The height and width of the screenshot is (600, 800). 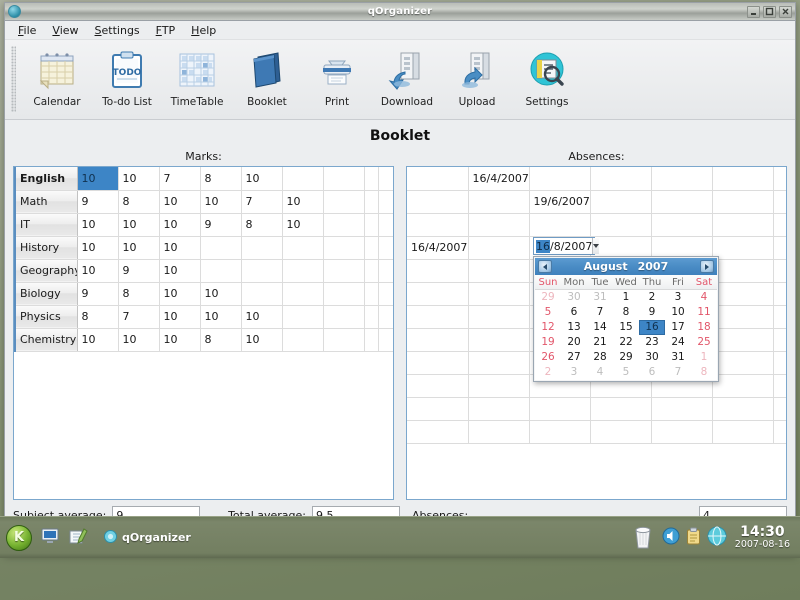 I want to click on calendar-day: 29, so click(x=626, y=357).